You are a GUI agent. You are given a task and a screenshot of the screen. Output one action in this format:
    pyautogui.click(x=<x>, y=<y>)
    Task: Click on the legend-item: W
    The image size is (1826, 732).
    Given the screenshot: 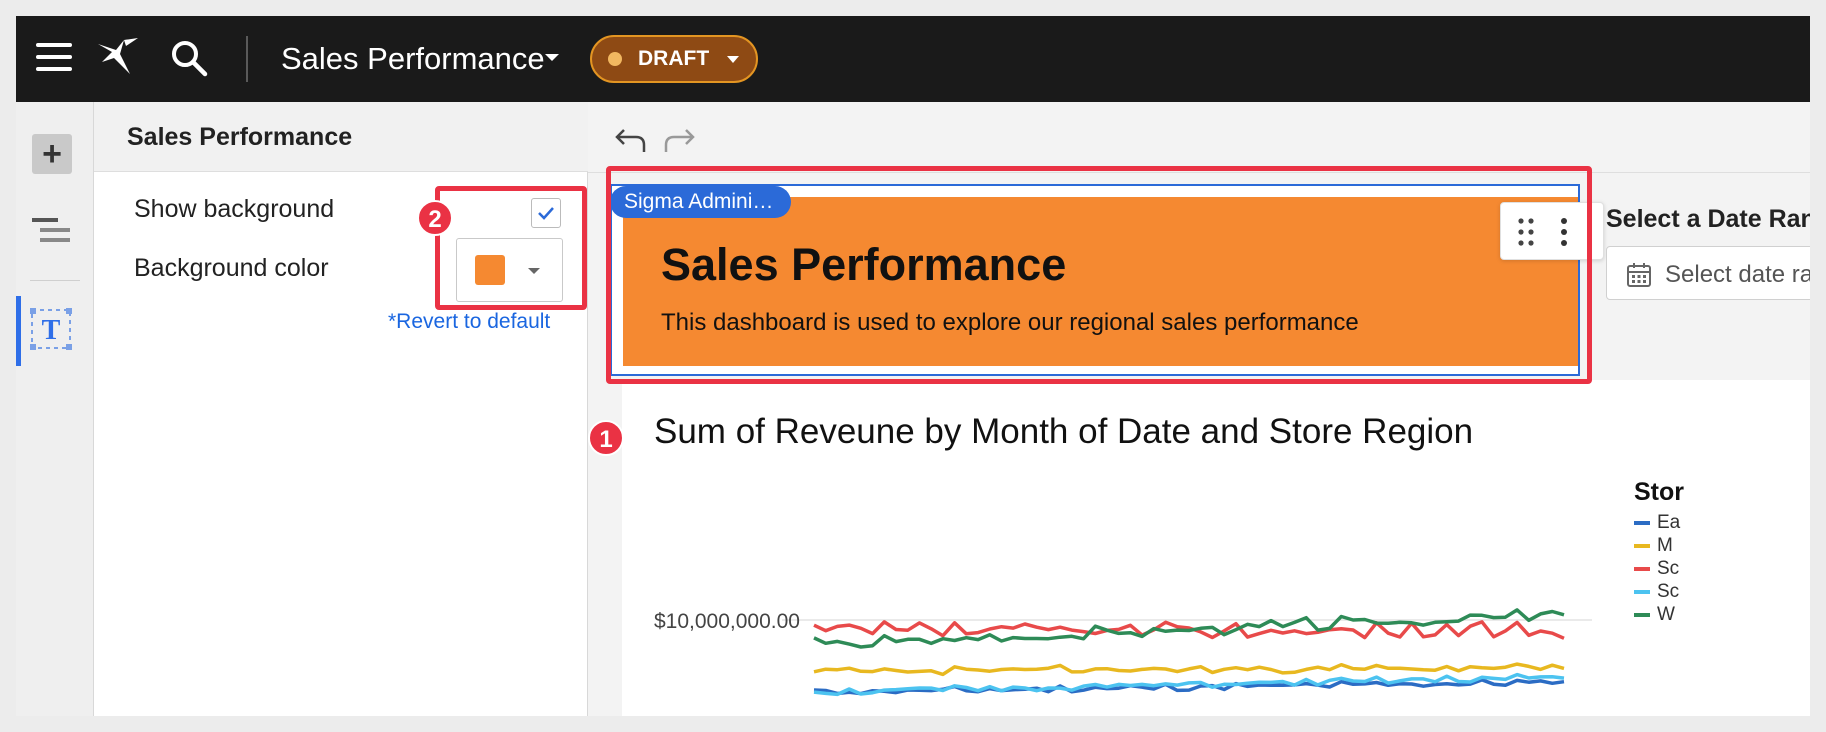 What is the action you would take?
    pyautogui.click(x=1654, y=615)
    